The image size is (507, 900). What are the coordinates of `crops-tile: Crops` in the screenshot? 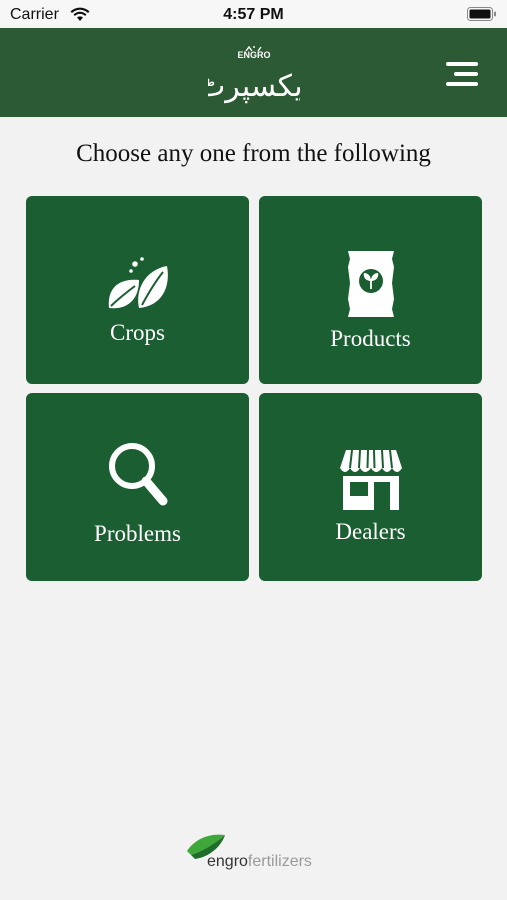 It's located at (137, 290).